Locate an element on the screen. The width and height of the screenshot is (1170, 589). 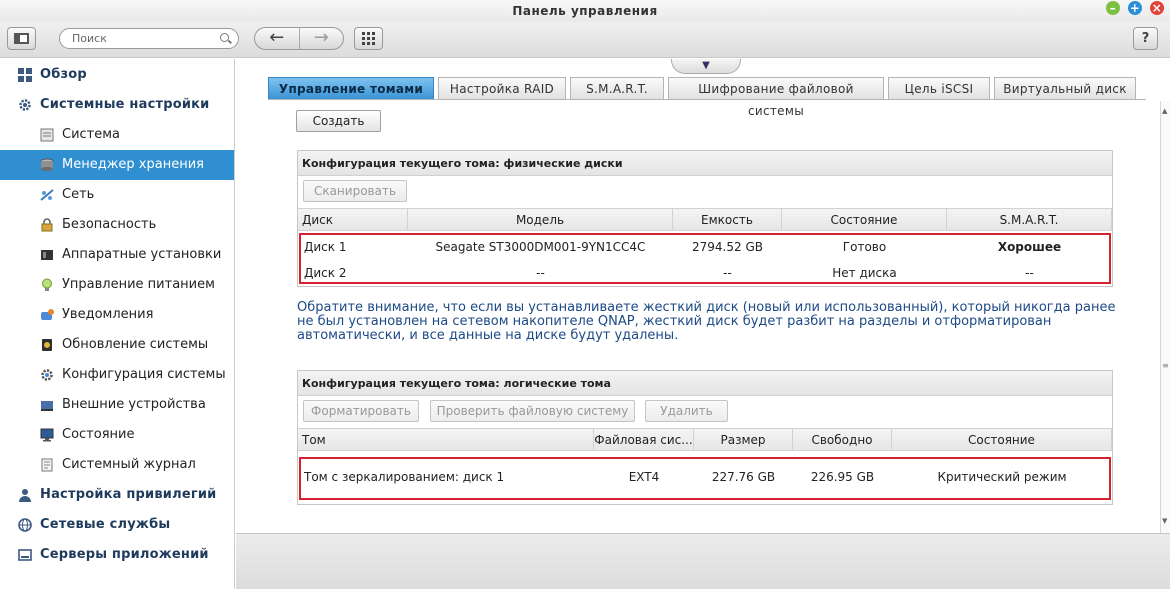
user-icon is located at coordinates (25, 495).